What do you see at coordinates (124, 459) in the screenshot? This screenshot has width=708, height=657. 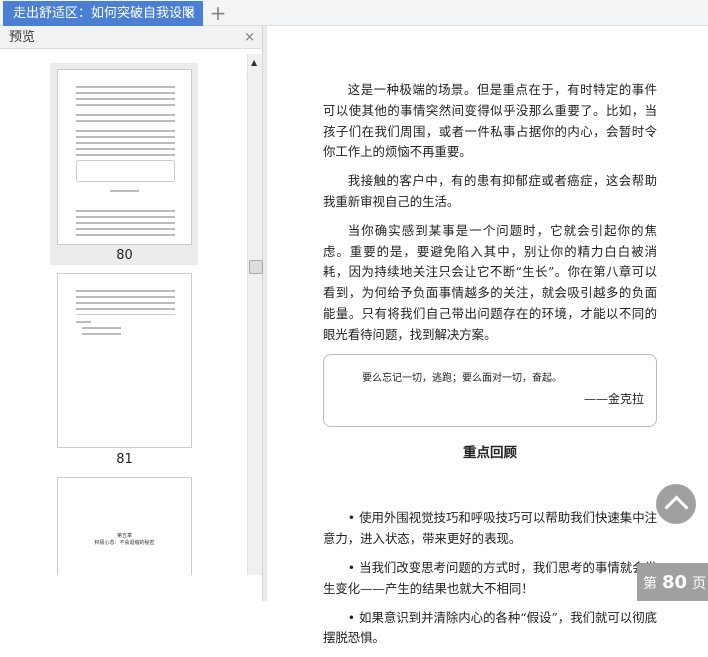 I see `page-number-label: 81` at bounding box center [124, 459].